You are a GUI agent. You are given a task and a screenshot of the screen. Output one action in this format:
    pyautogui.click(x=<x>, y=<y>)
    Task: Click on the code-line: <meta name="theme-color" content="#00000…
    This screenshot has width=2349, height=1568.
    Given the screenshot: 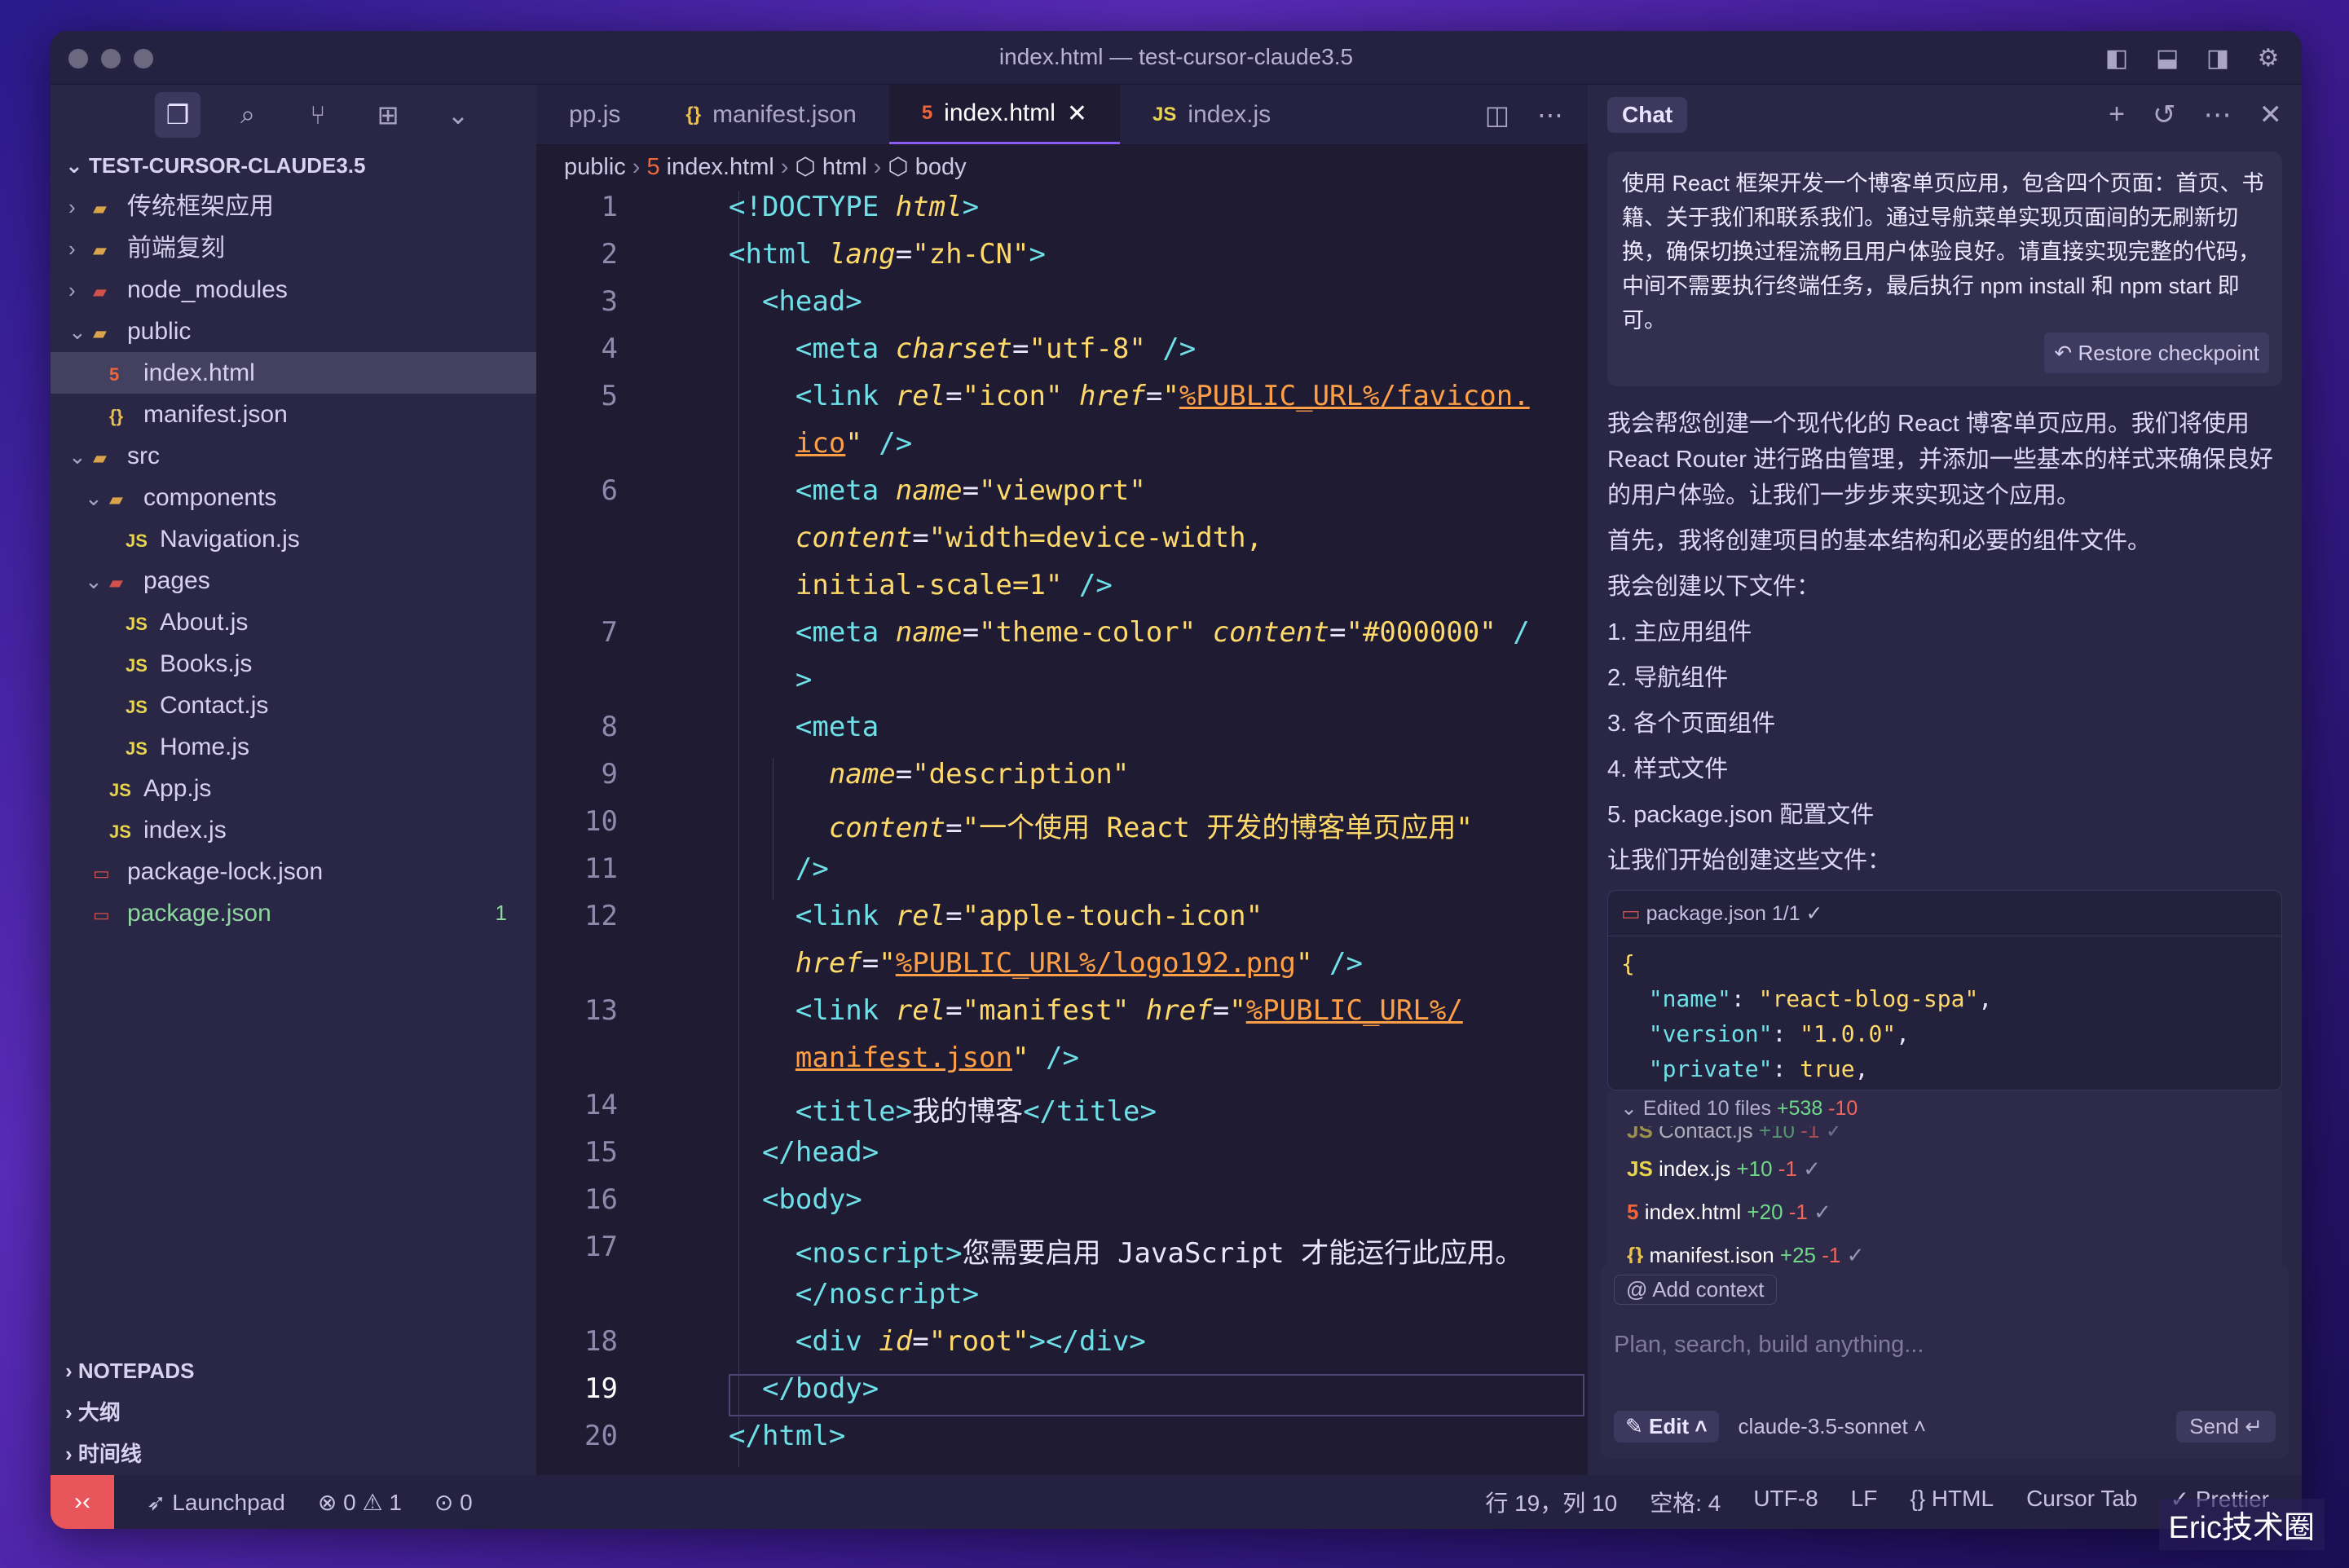 What is the action you would take?
    pyautogui.click(x=1130, y=632)
    